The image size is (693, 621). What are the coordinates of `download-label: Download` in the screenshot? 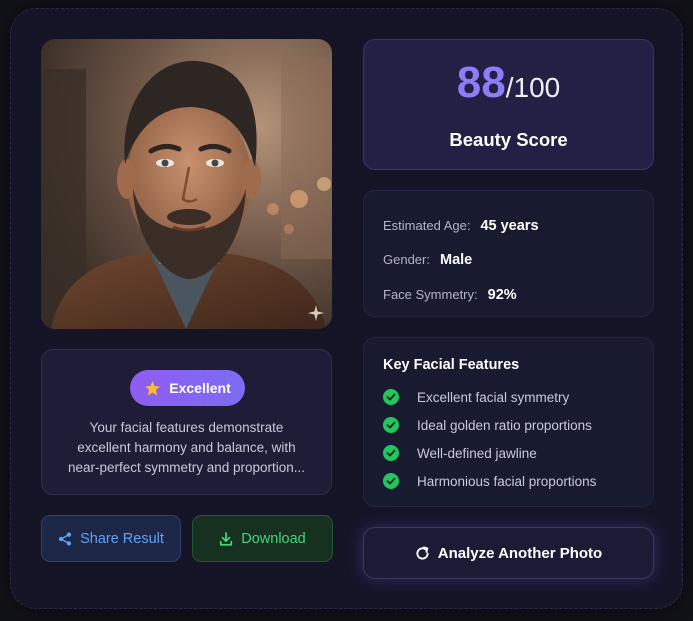 It's located at (273, 538).